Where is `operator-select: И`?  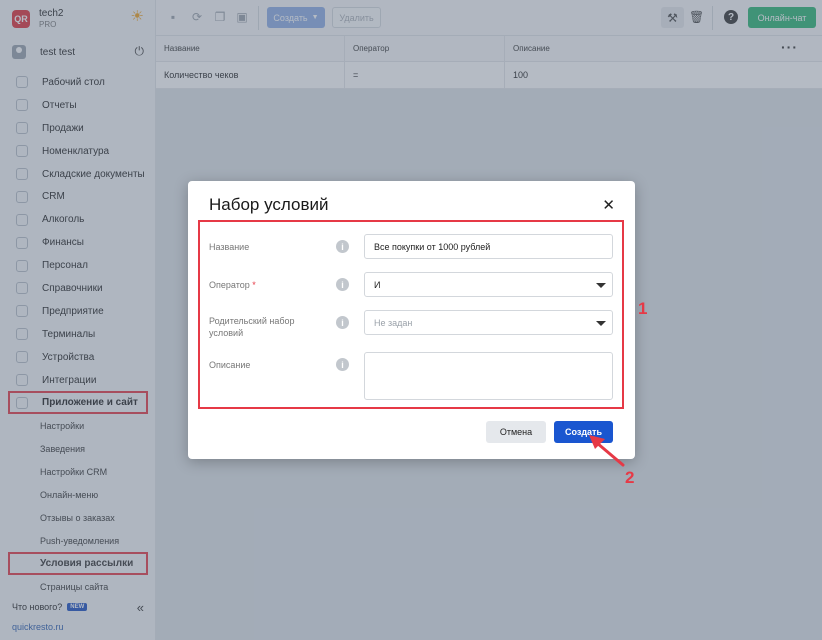
operator-select: И is located at coordinates (488, 284).